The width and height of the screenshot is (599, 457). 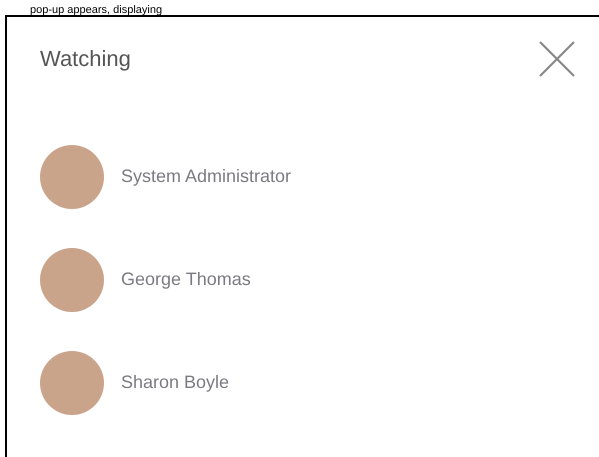 What do you see at coordinates (186, 279) in the screenshot?
I see `watcher-name: George Thomas` at bounding box center [186, 279].